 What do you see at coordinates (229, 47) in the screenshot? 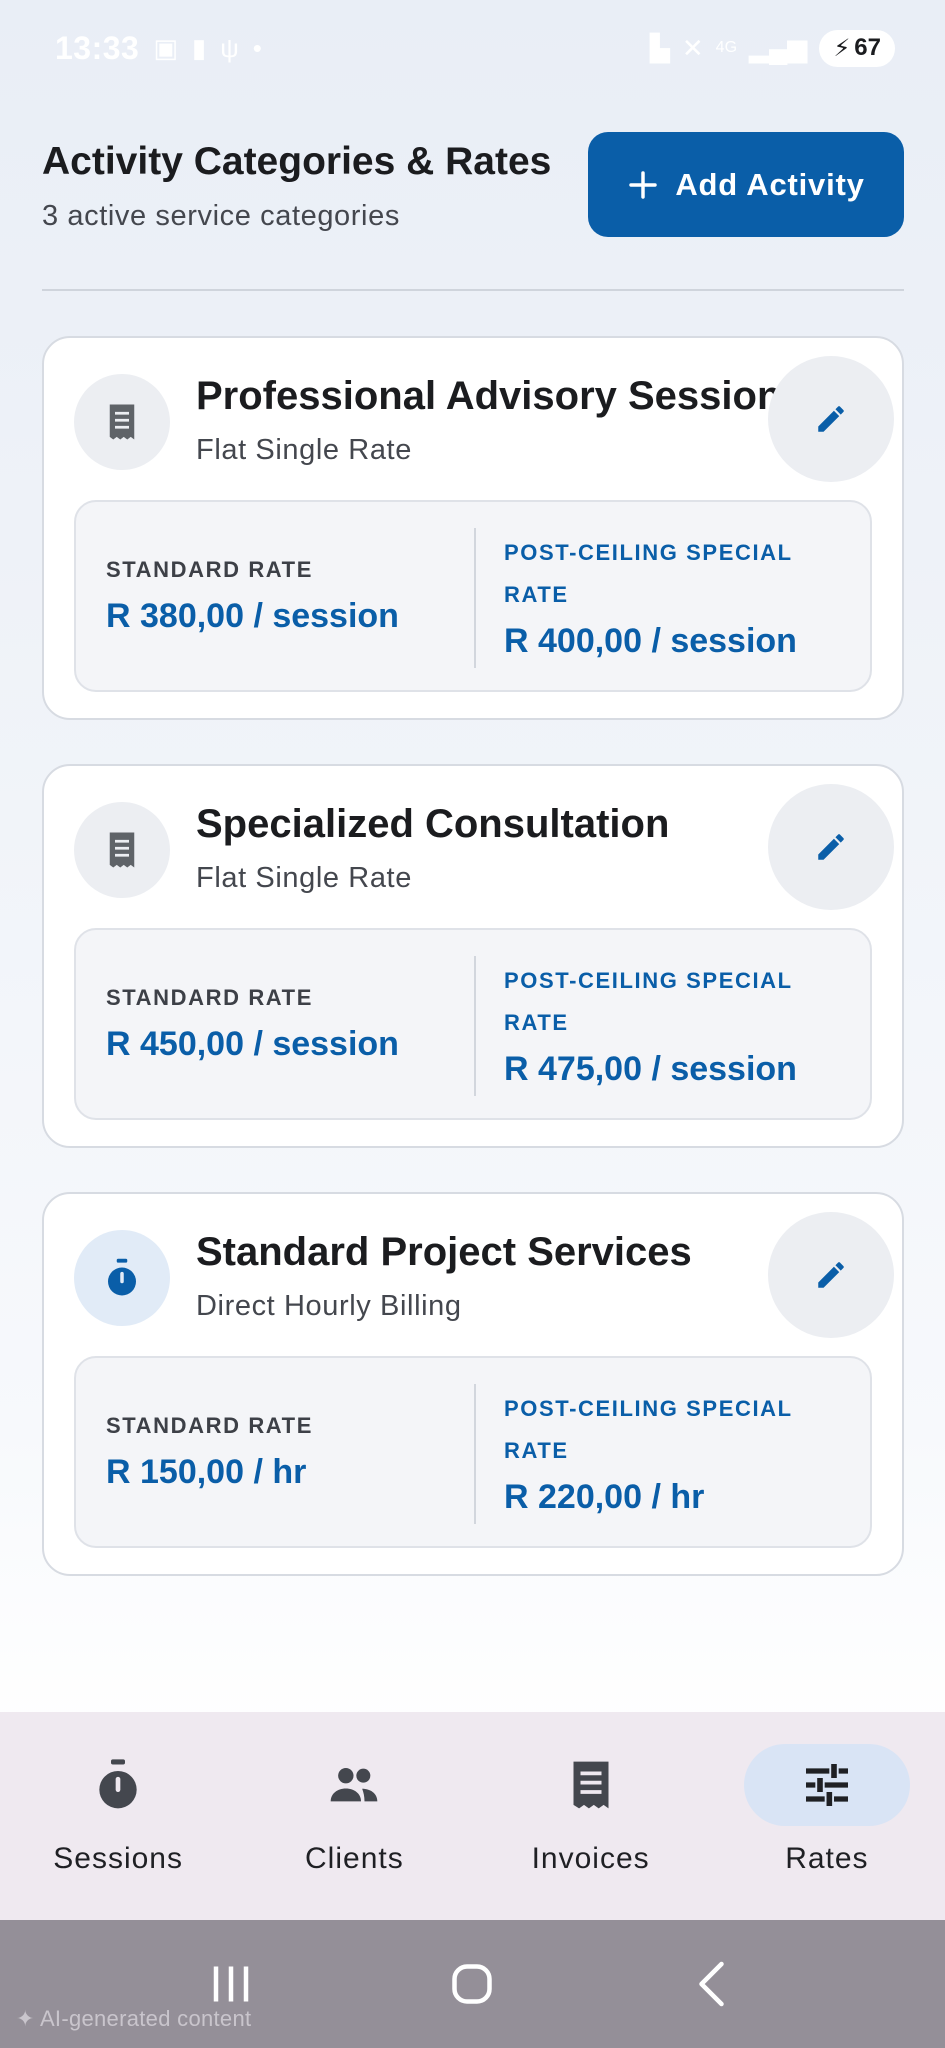
I see `usb-icon: ψ` at bounding box center [229, 47].